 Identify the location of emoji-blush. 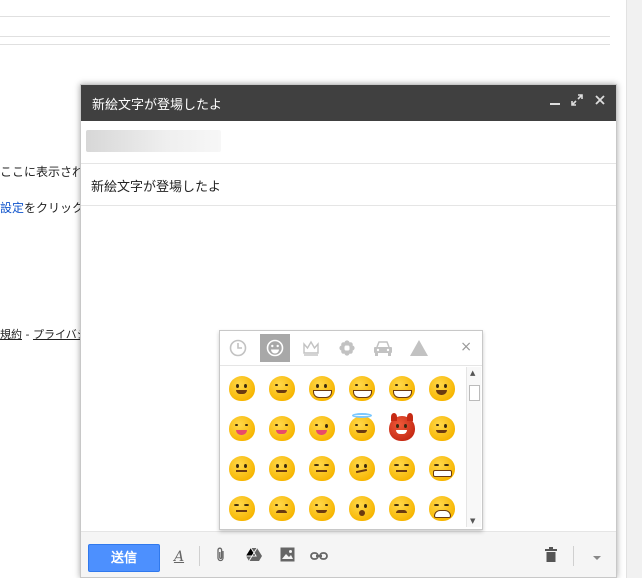
(282, 389).